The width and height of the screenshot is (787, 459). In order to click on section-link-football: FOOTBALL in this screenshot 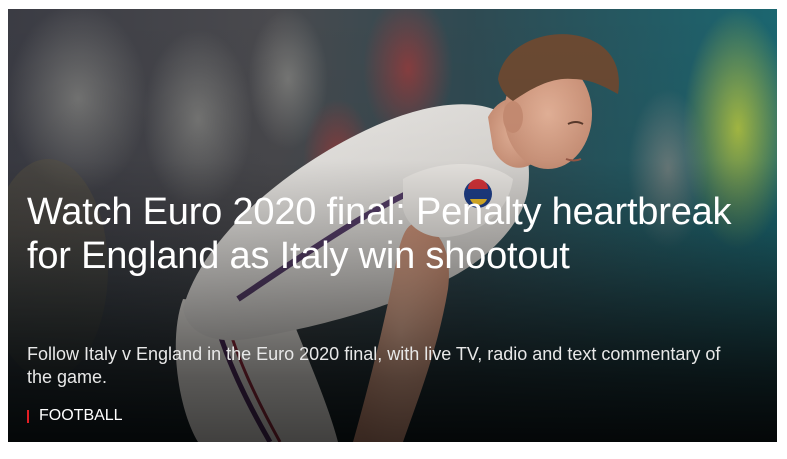, I will do `click(75, 416)`.